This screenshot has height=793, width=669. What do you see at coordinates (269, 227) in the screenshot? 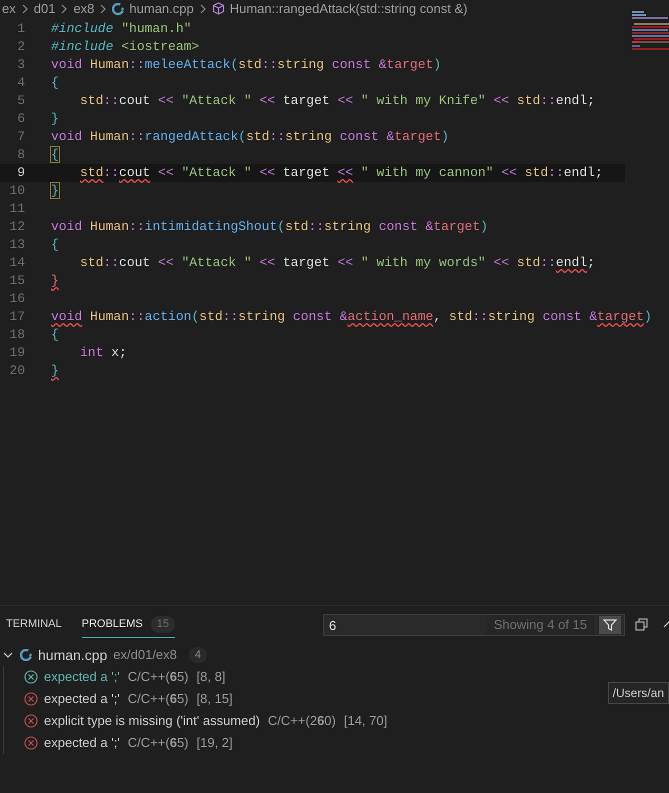
I see `code-line: void Human::intimidatingShout(std::string const &target)` at bounding box center [269, 227].